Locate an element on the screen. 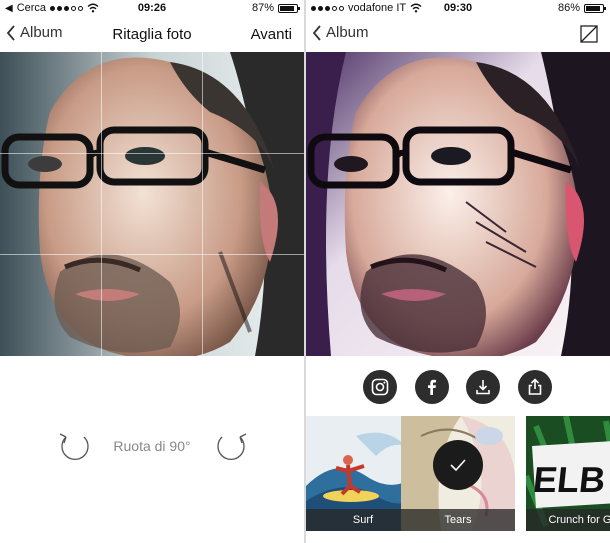 This screenshot has width=610, height=543. rotate-right-icon is located at coordinates (232, 447).